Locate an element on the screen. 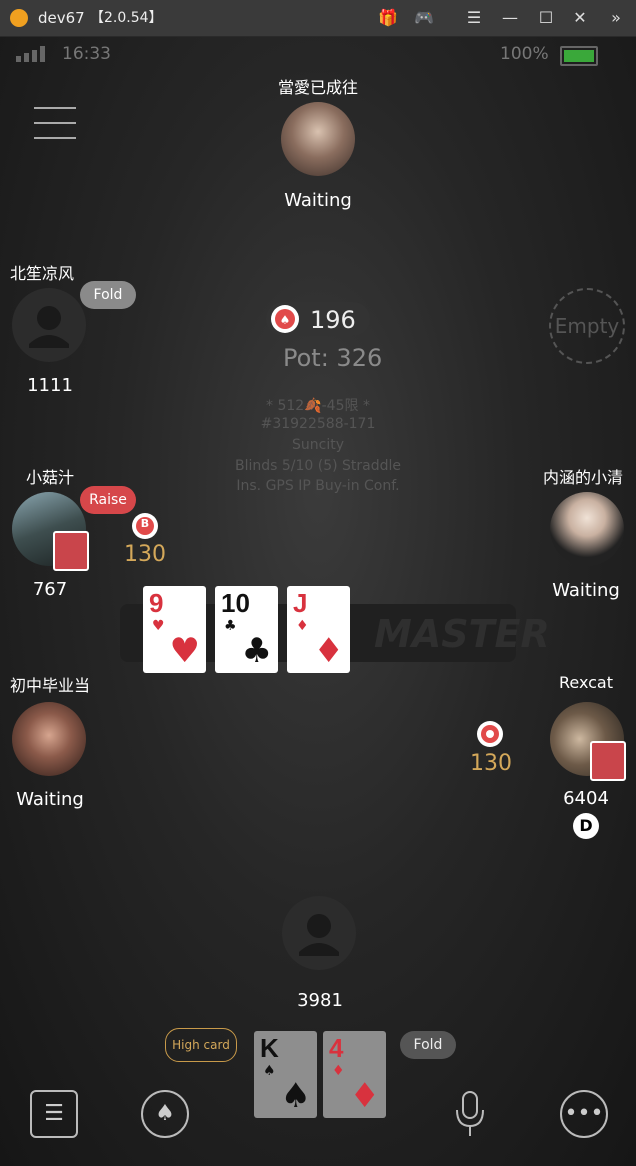 The height and width of the screenshot is (1166, 636). player-name-right1: 内涵的小清 is located at coordinates (582, 477).